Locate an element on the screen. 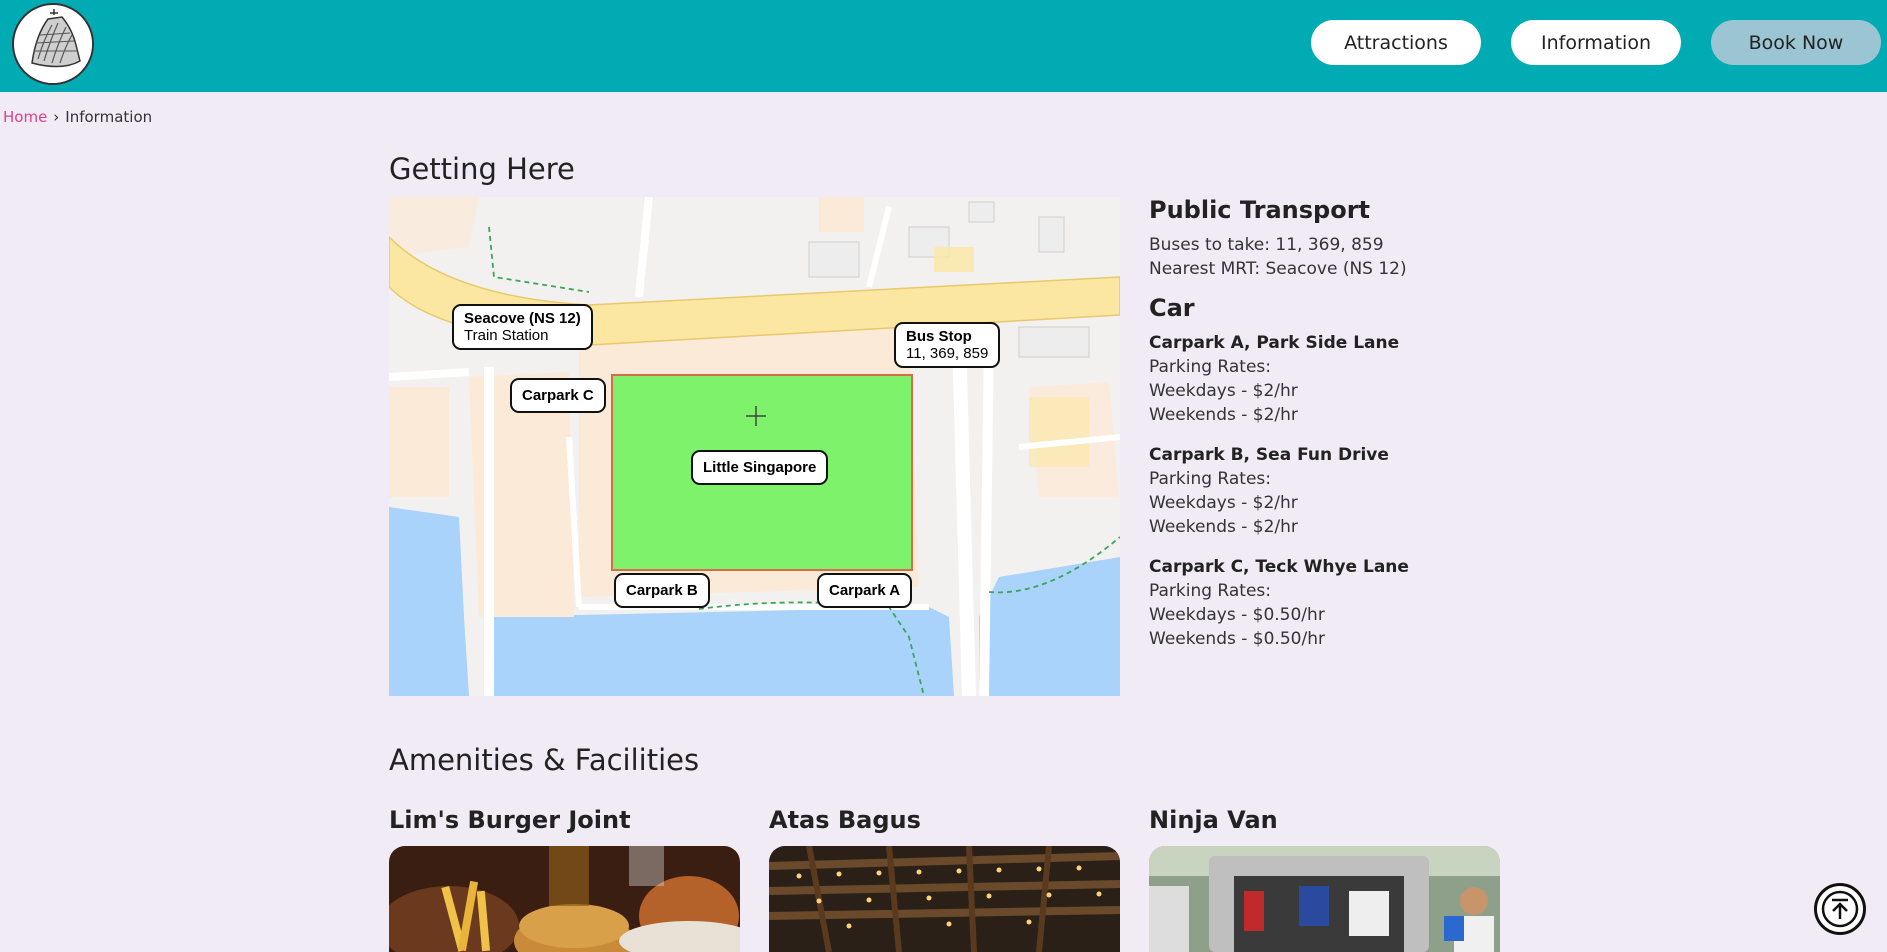 Image resolution: width=1887 pixels, height=952 pixels. car-heading: Car is located at coordinates (1172, 308).